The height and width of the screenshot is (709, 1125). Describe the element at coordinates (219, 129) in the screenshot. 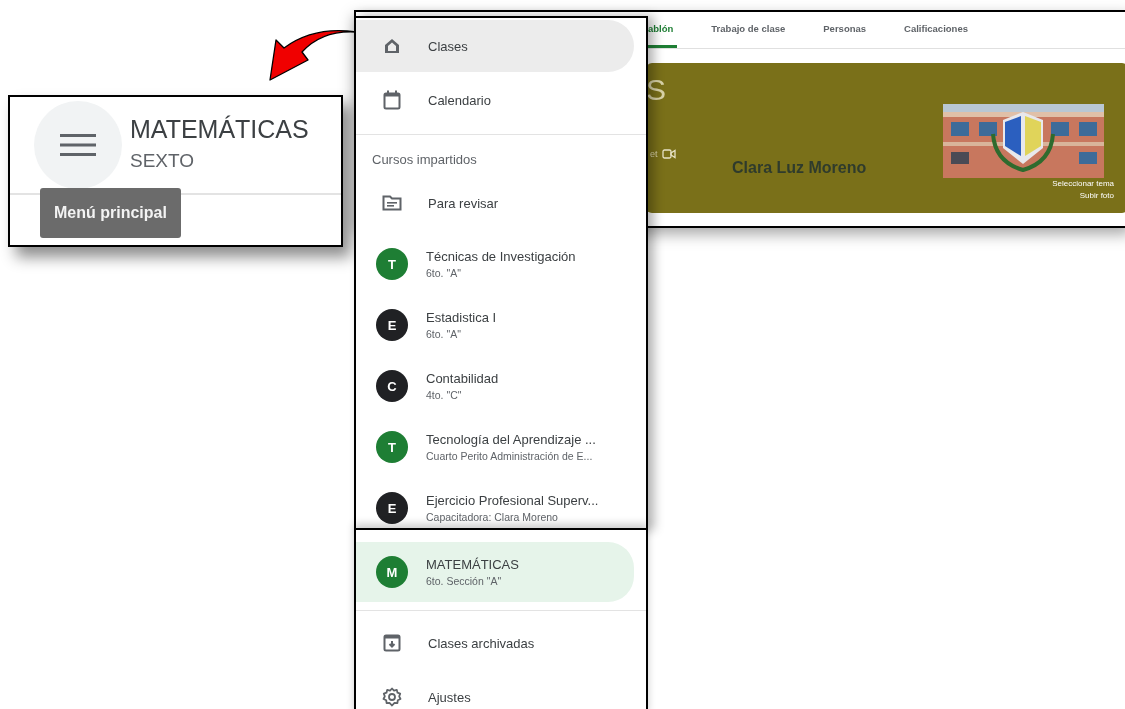

I see `class-title: MATEMÁTICAS` at that location.